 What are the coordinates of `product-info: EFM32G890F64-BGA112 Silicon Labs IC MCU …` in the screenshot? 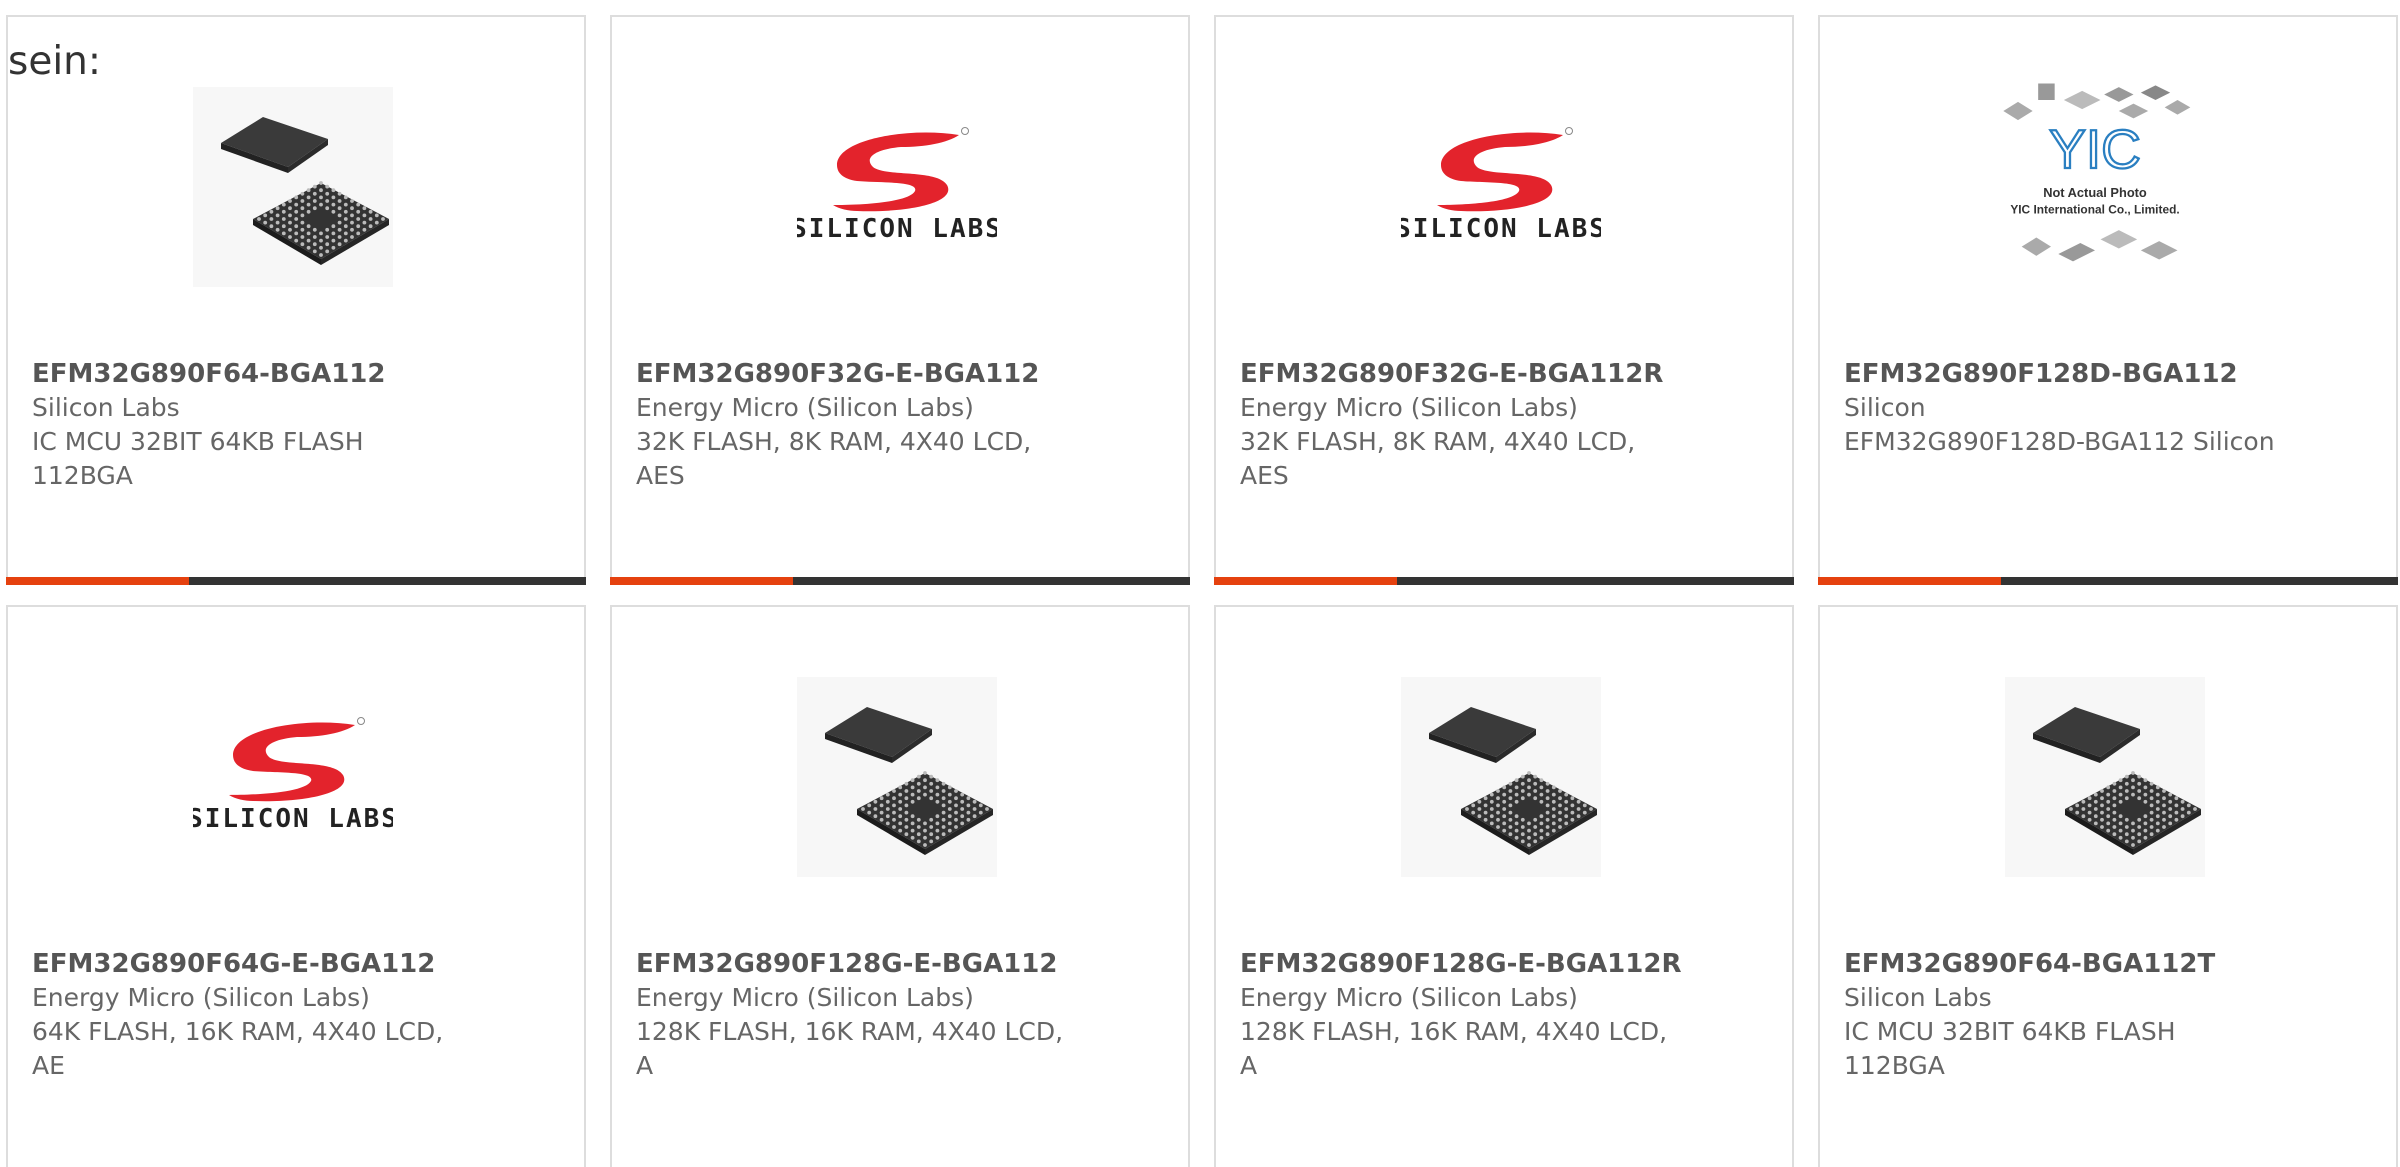 It's located at (297, 425).